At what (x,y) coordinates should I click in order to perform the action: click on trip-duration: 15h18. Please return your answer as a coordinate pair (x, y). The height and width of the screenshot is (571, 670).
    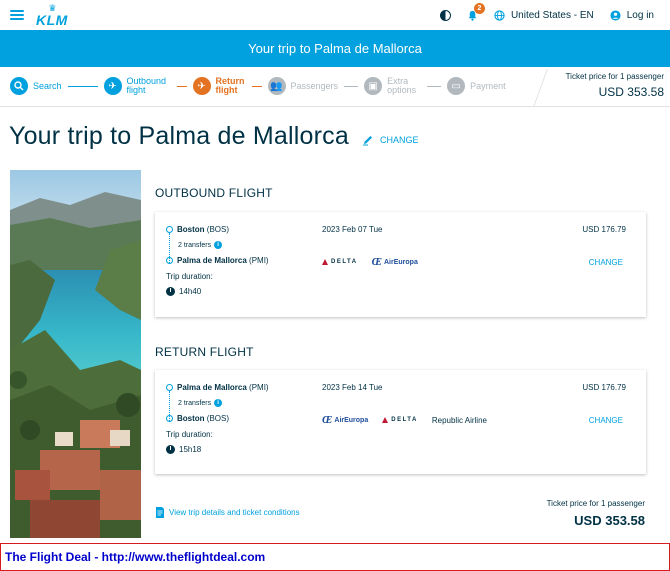
    Looking at the image, I should click on (217, 449).